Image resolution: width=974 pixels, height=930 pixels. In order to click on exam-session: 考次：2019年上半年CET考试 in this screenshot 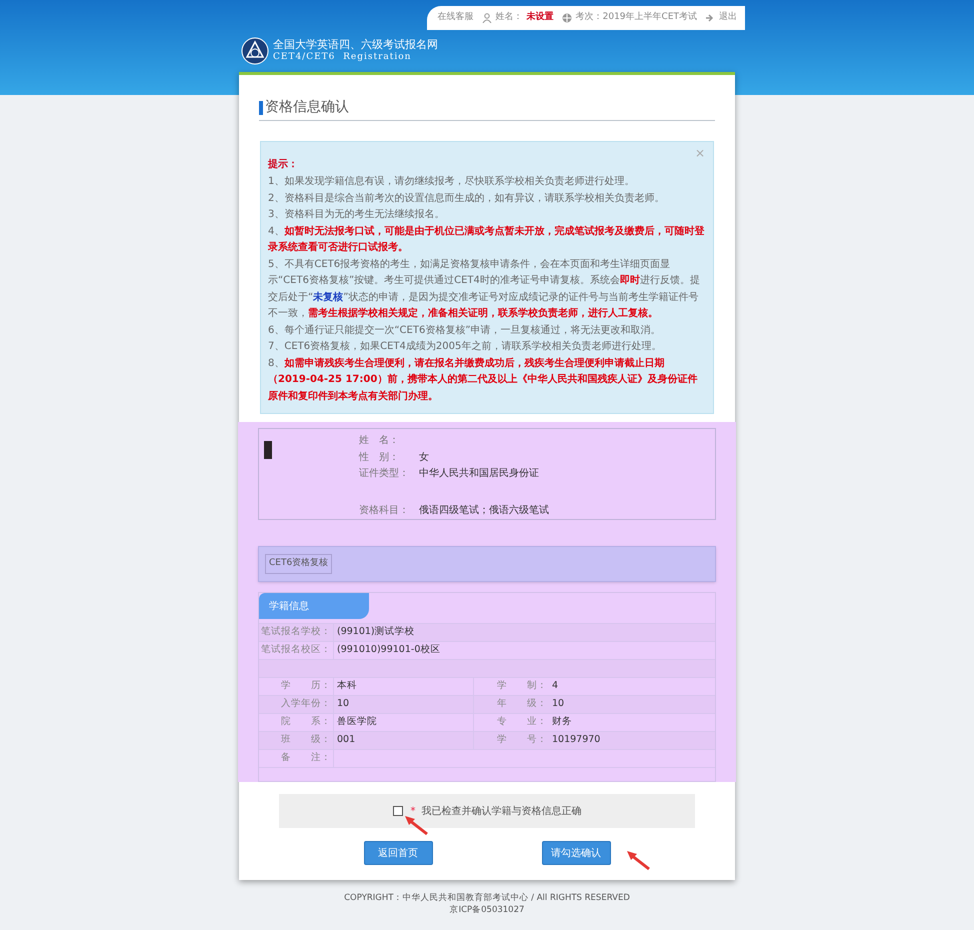, I will do `click(636, 17)`.